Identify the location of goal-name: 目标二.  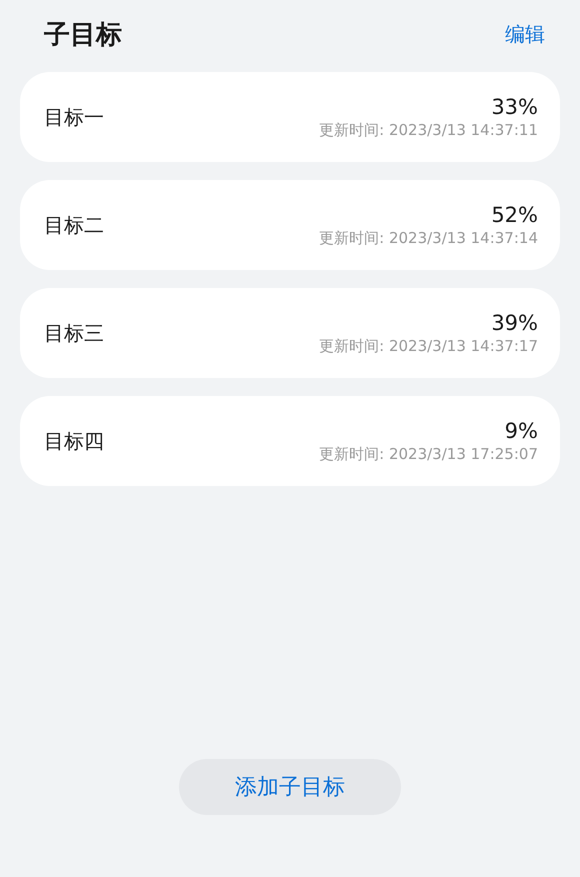
(74, 225).